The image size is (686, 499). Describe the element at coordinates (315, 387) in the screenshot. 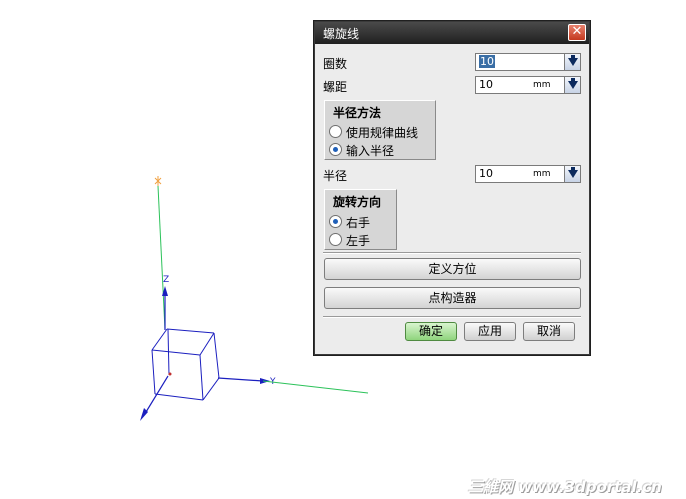

I see `y-axis-extension-line` at that location.